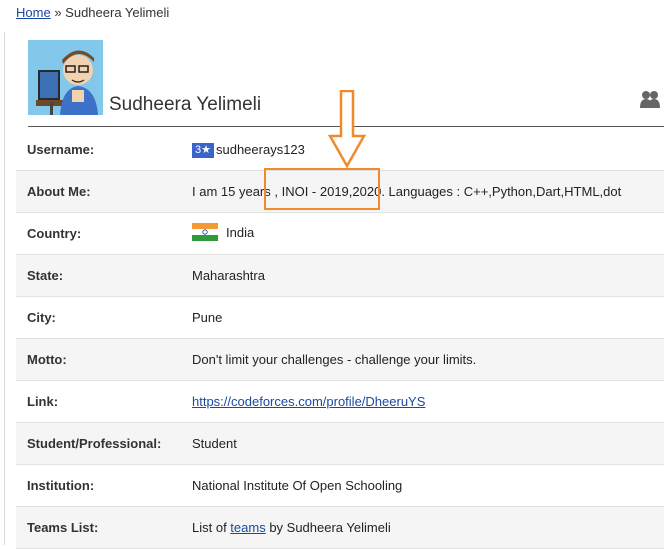 The height and width of the screenshot is (549, 668). Describe the element at coordinates (104, 233) in the screenshot. I see `country-label: Country:` at that location.